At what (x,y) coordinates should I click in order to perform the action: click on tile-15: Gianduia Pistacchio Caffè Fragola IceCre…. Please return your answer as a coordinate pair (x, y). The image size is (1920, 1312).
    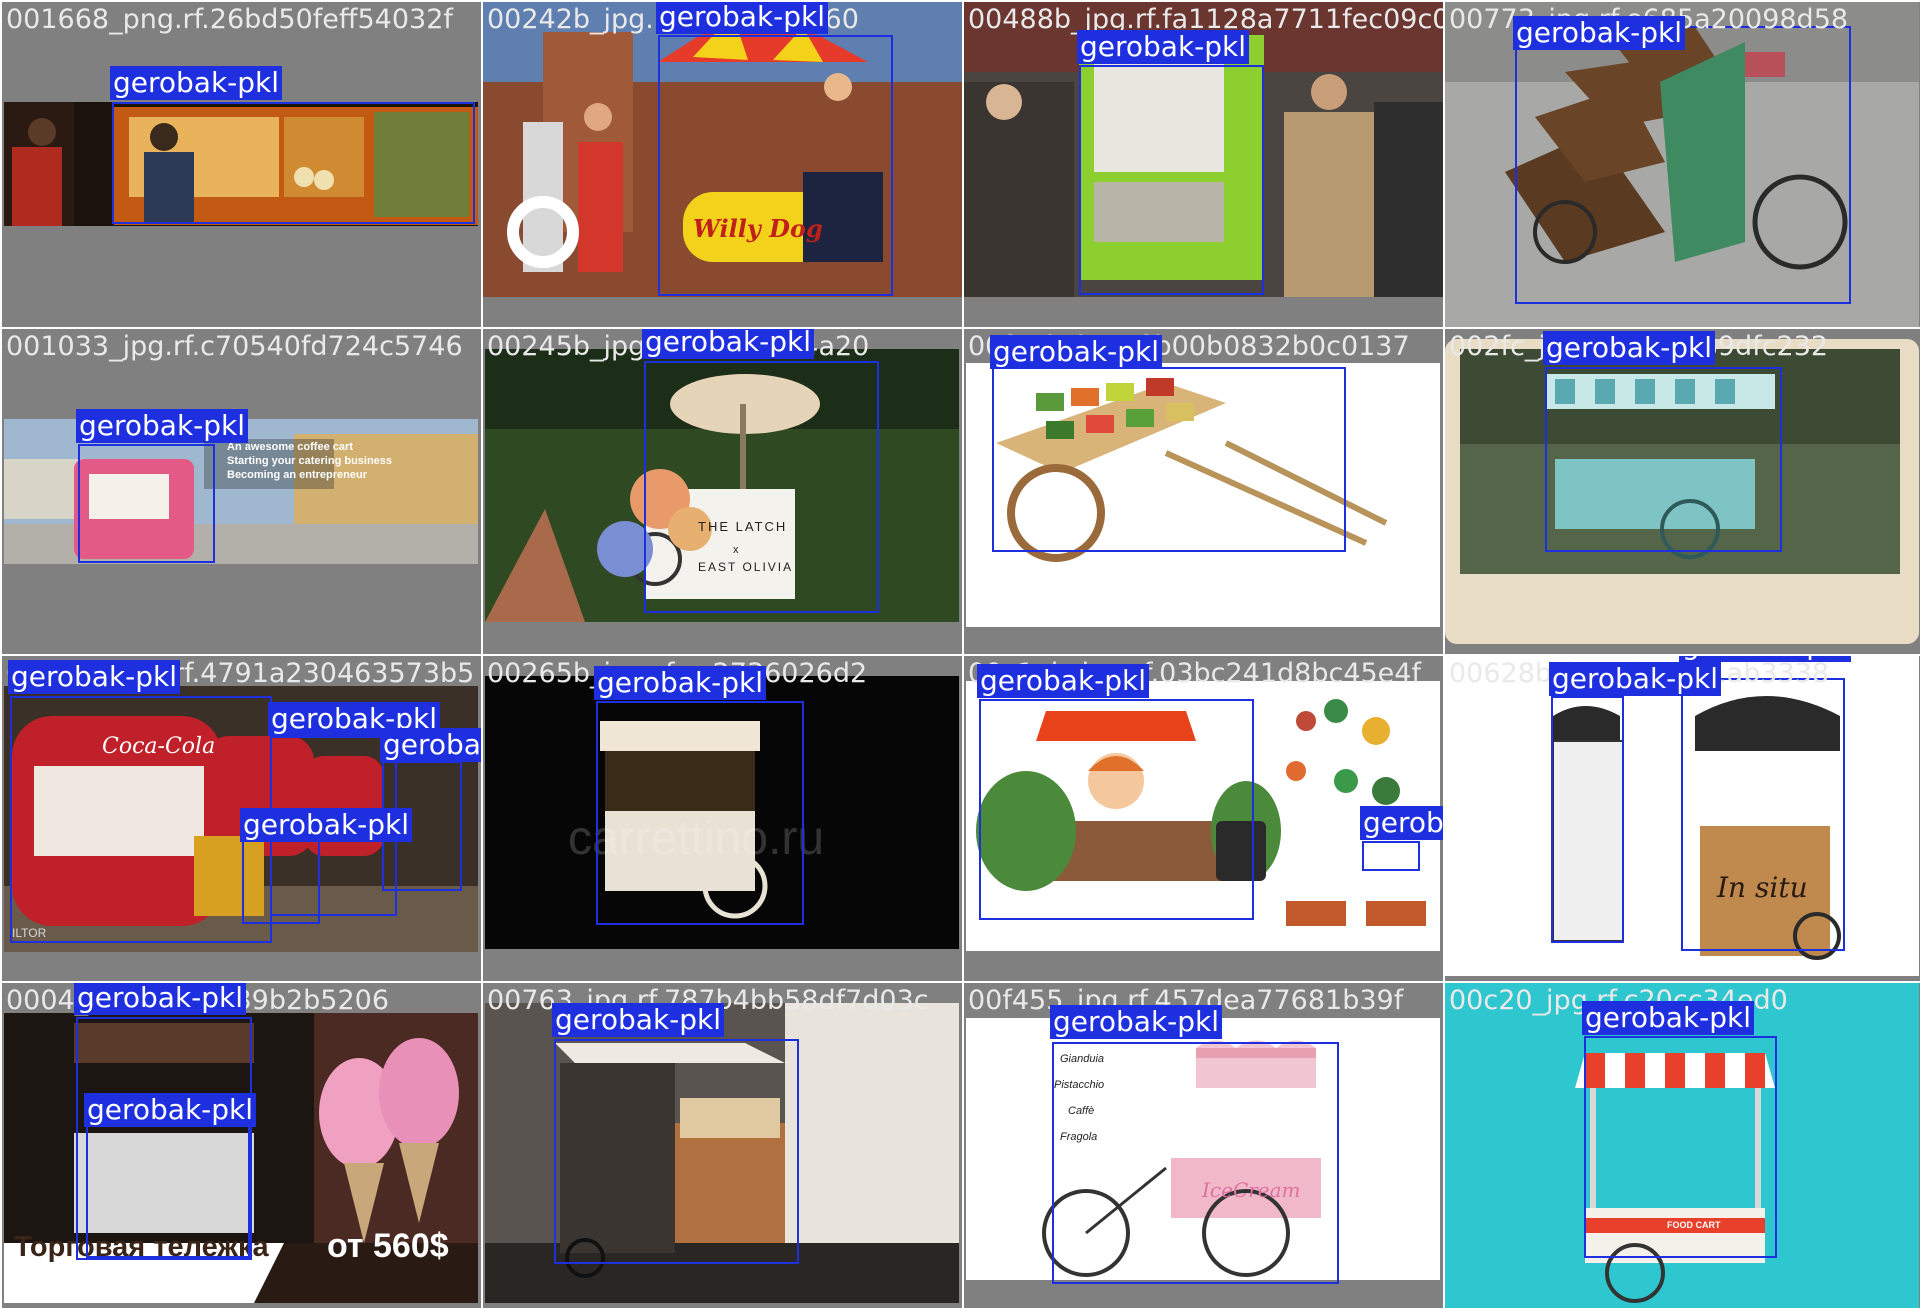
    Looking at the image, I should click on (1203, 1145).